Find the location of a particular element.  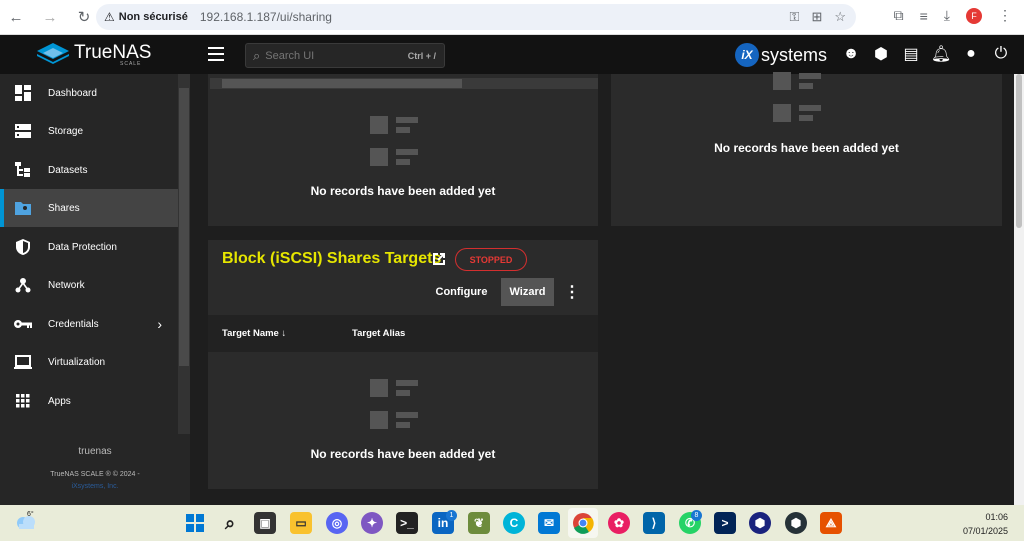

taskbar-search-icon: ⌕ is located at coordinates (230, 523).